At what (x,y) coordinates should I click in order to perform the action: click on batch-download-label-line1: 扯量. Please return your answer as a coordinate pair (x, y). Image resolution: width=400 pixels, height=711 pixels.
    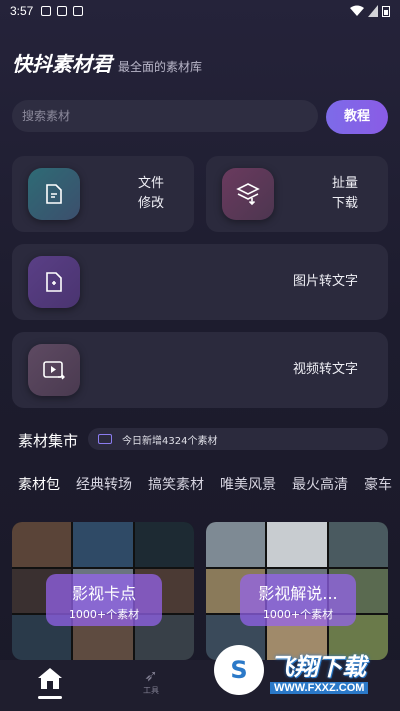
    Looking at the image, I should click on (344, 183).